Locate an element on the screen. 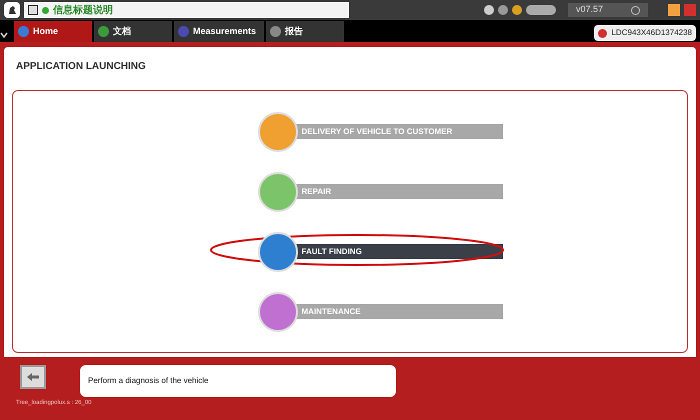 This screenshot has height=420, width=700. version-text: v07.57 is located at coordinates (590, 9).